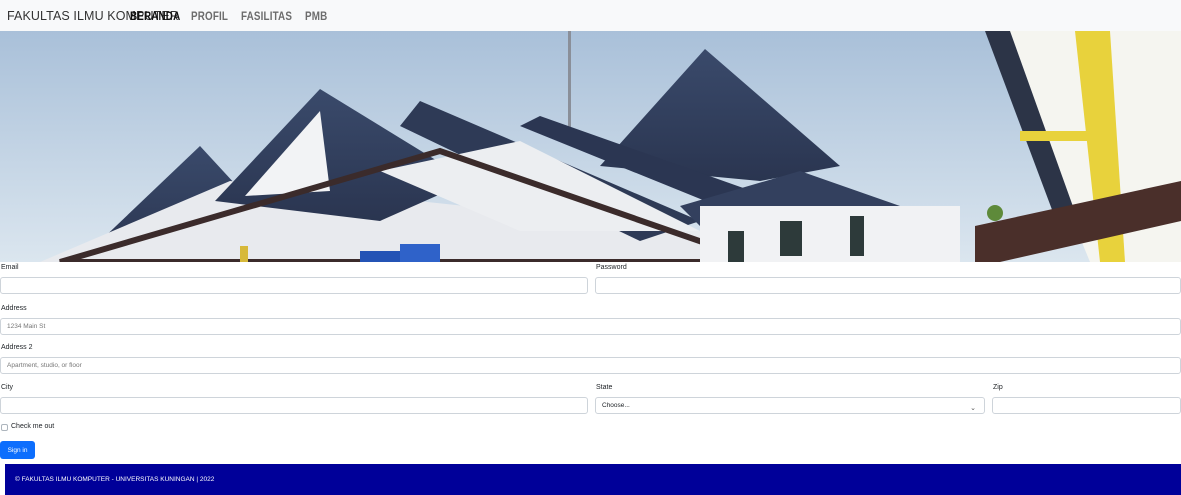 This screenshot has width=1181, height=495. Describe the element at coordinates (266, 16) in the screenshot. I see `nav-item-fasilitas: FASILITAS` at that location.